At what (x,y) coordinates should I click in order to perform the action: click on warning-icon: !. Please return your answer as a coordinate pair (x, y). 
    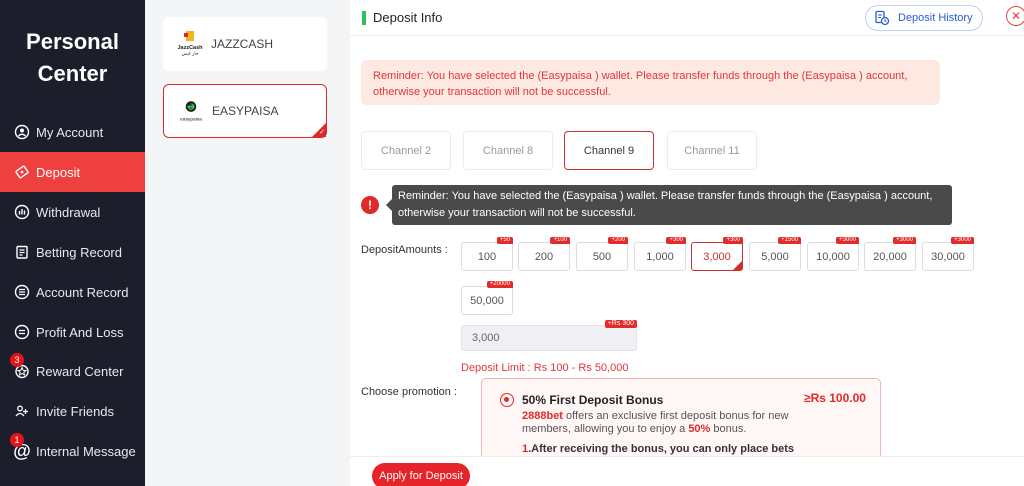
    Looking at the image, I should click on (370, 205).